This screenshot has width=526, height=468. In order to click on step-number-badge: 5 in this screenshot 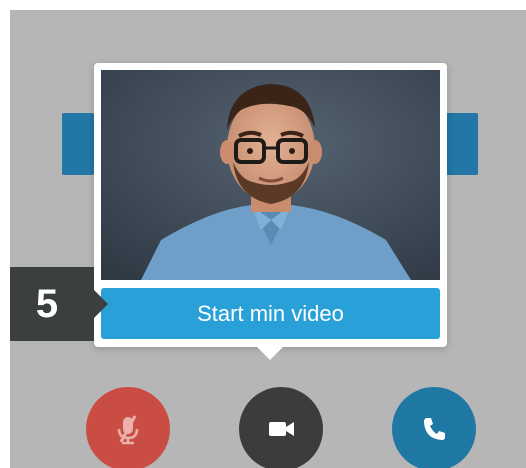, I will do `click(52, 304)`.